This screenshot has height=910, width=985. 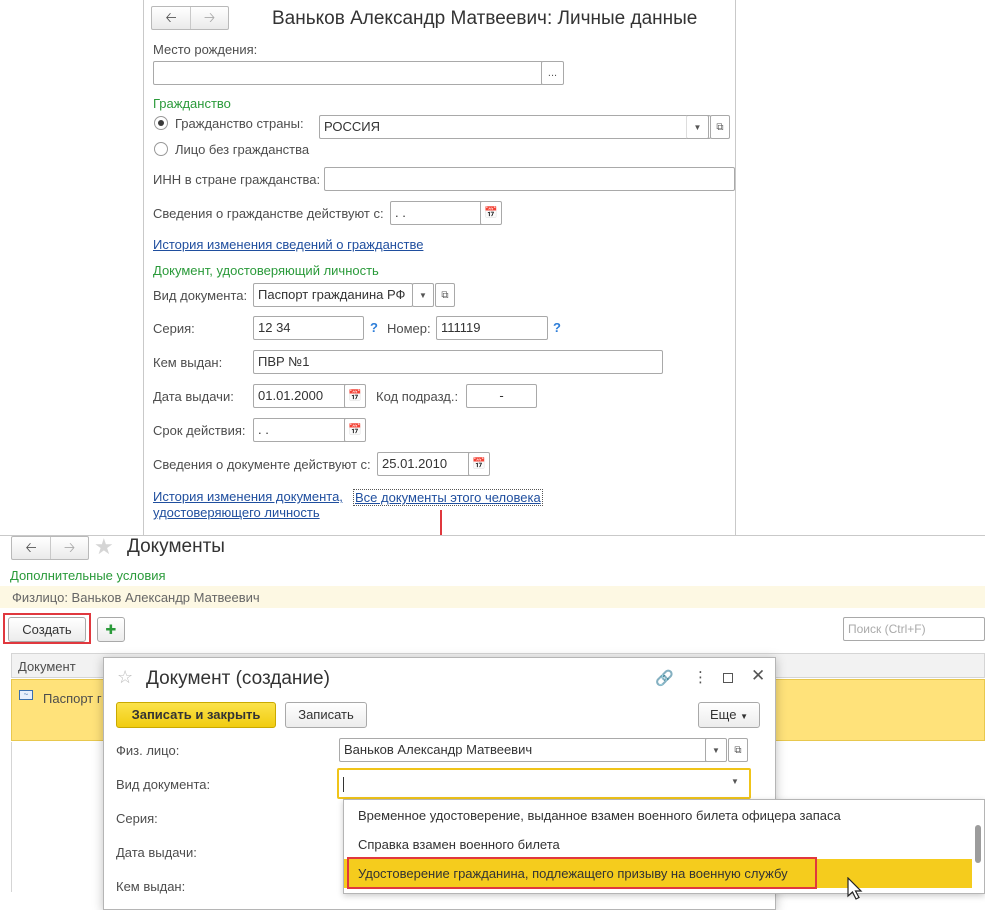 I want to click on citizenship-country-dropdown: ▼, so click(x=697, y=127).